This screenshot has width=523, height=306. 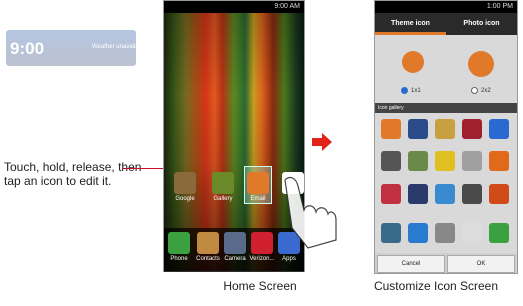 What do you see at coordinates (481, 90) in the screenshot?
I see `radio-2x2: 2x2` at bounding box center [481, 90].